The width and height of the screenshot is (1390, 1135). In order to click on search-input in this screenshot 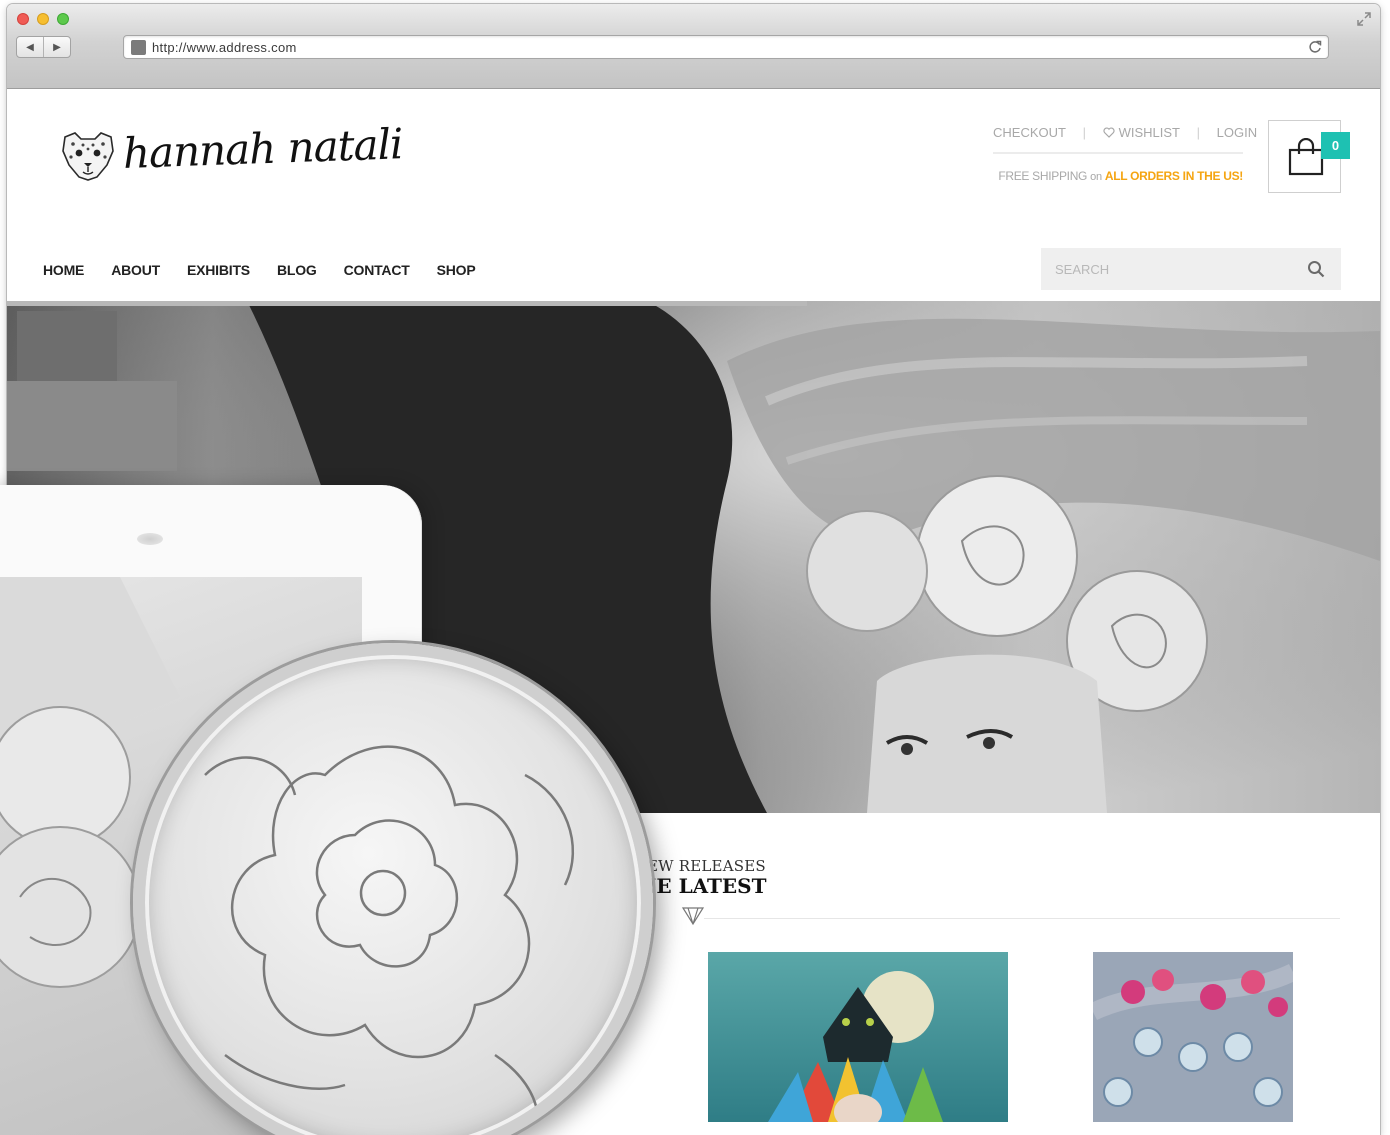, I will do `click(1168, 269)`.